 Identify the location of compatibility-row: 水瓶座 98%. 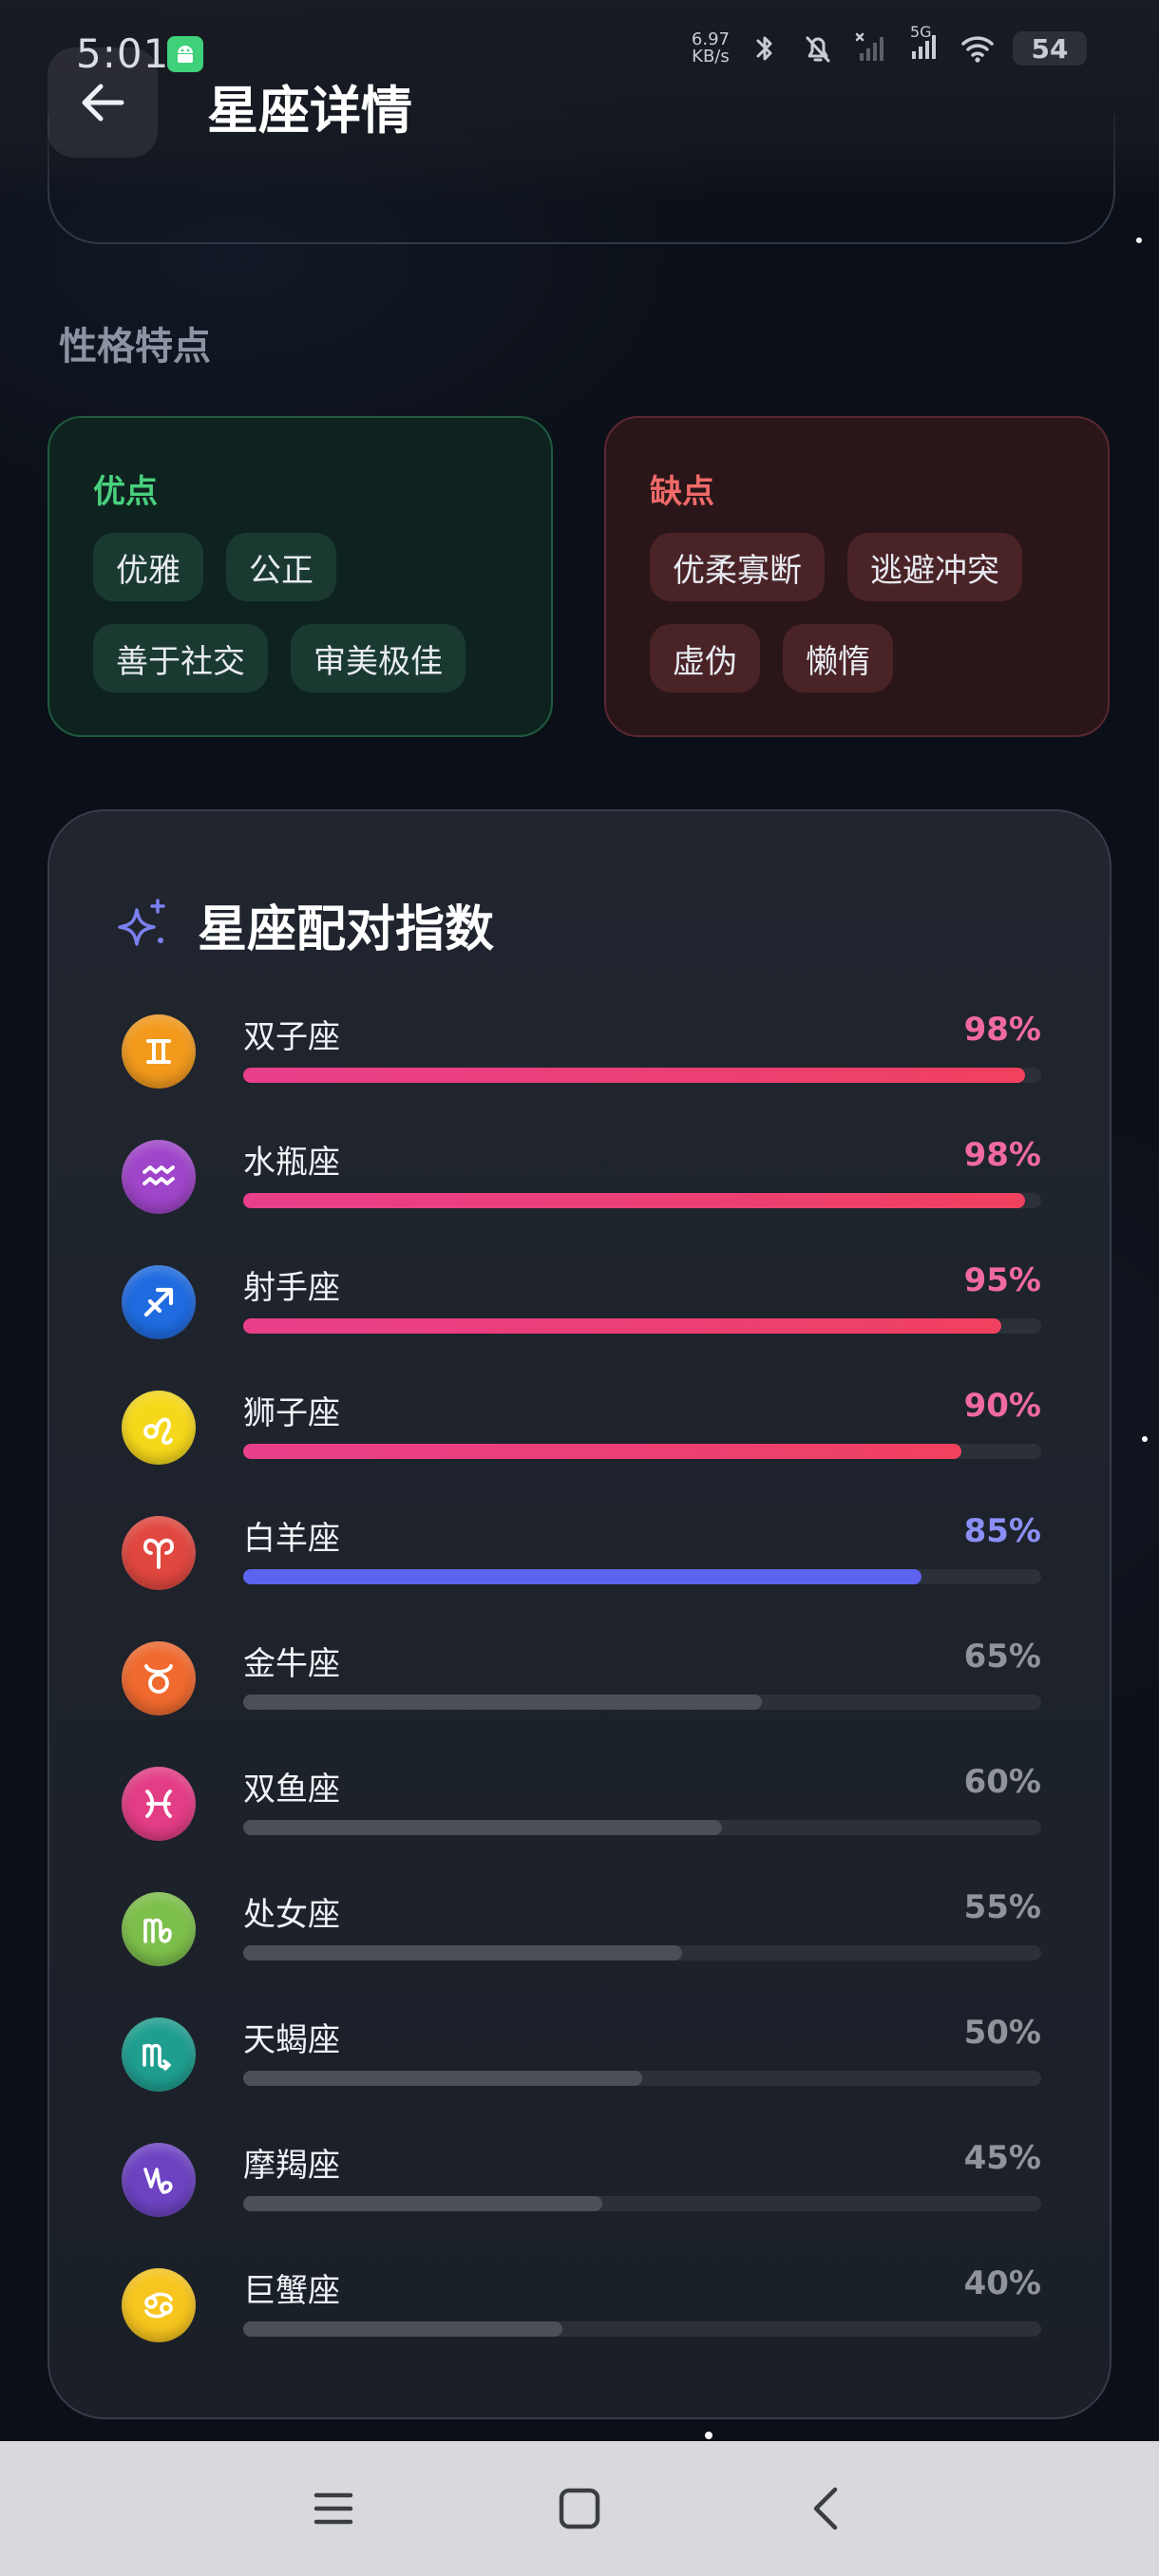
(581, 1198).